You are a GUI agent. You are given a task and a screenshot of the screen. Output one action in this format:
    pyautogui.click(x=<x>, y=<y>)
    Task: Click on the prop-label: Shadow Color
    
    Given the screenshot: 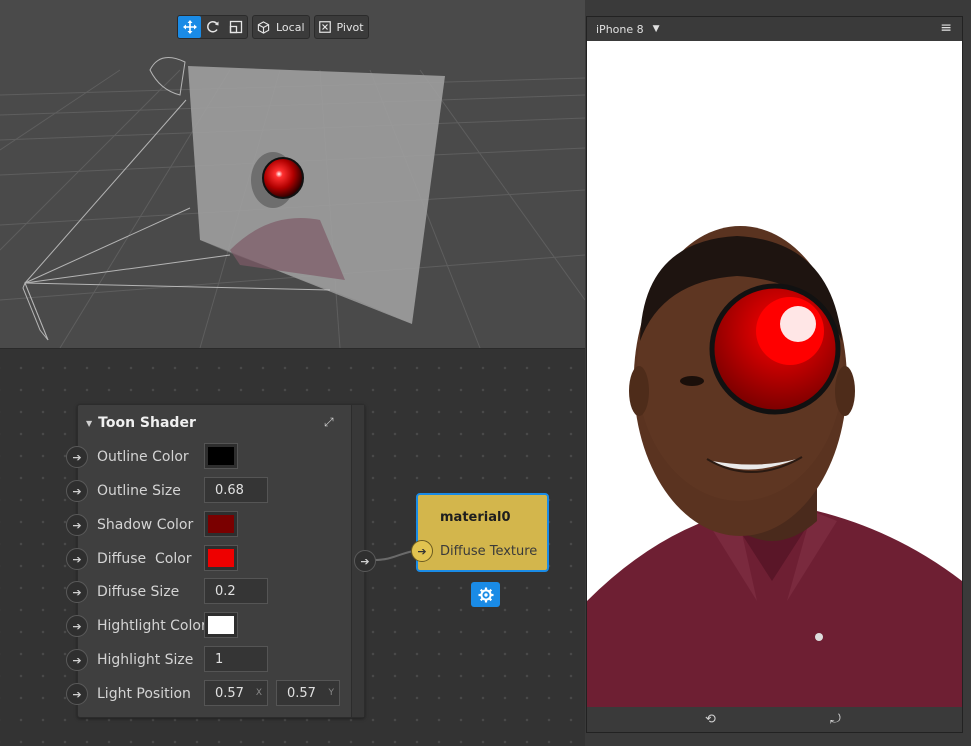 What is the action you would take?
    pyautogui.click(x=145, y=525)
    